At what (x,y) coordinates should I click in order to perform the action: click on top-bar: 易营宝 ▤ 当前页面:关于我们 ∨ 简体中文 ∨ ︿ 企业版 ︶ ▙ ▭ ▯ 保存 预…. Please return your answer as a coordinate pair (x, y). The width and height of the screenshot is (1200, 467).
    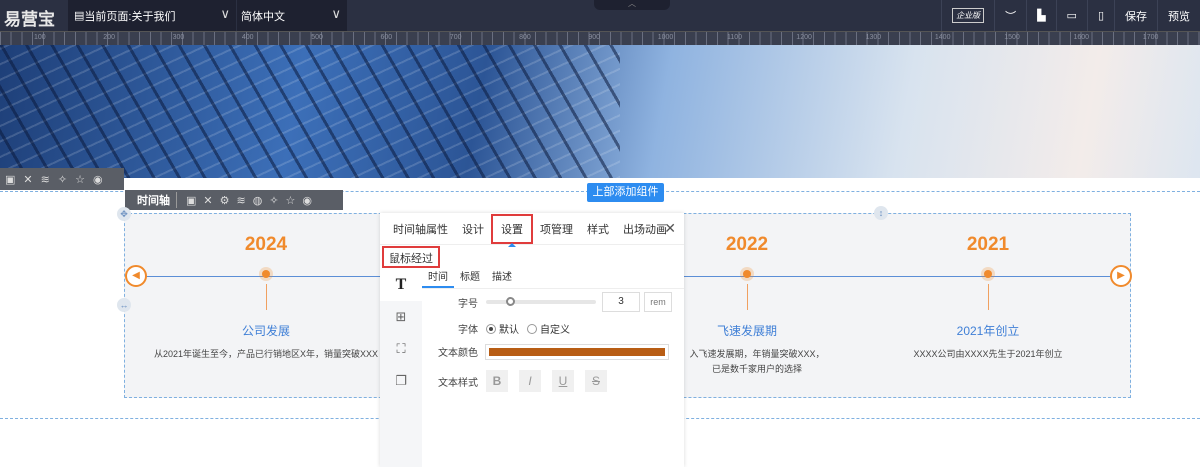
    Looking at the image, I should click on (600, 15).